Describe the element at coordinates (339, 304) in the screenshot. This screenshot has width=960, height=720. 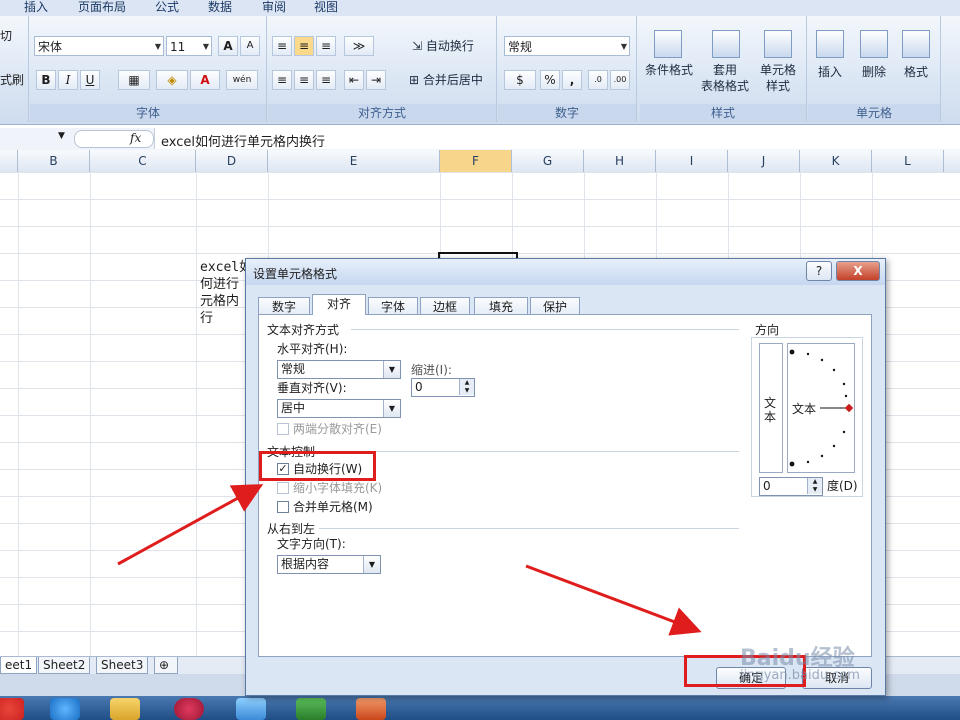
I see `tab-alignment: 对齐` at that location.